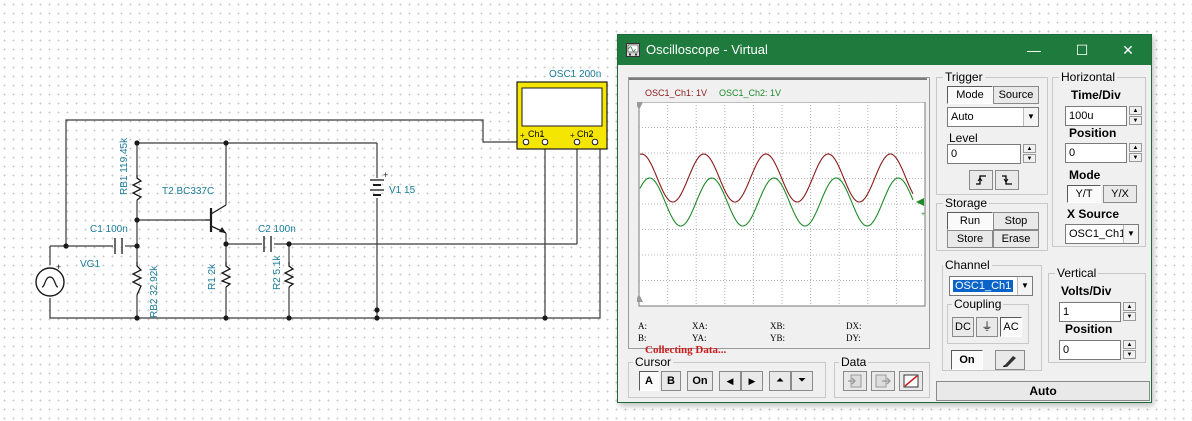 The height and width of the screenshot is (421, 1192). What do you see at coordinates (1135, 153) in the screenshot?
I see `h-position-spinner: ▲ ▼` at bounding box center [1135, 153].